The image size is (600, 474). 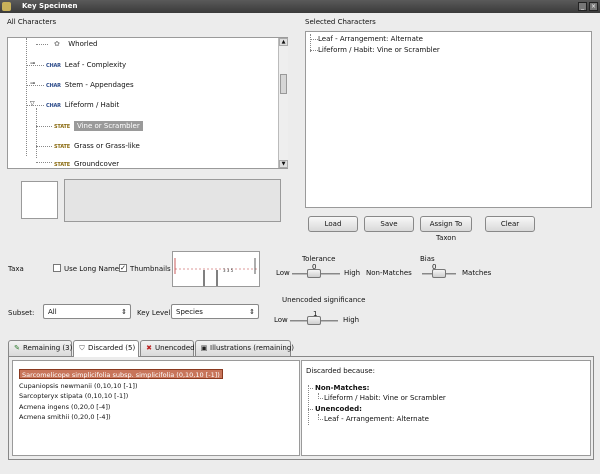 I want to click on bias-slider-knob, so click(x=439, y=273).